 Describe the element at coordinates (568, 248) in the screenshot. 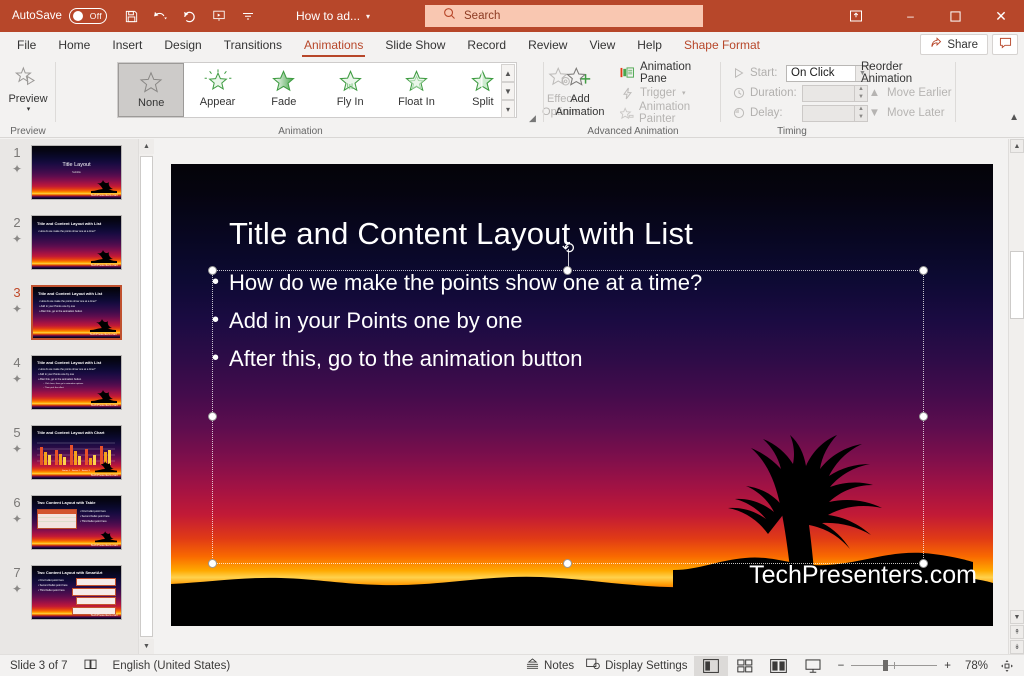

I see `rotate-handle: ⟲` at that location.